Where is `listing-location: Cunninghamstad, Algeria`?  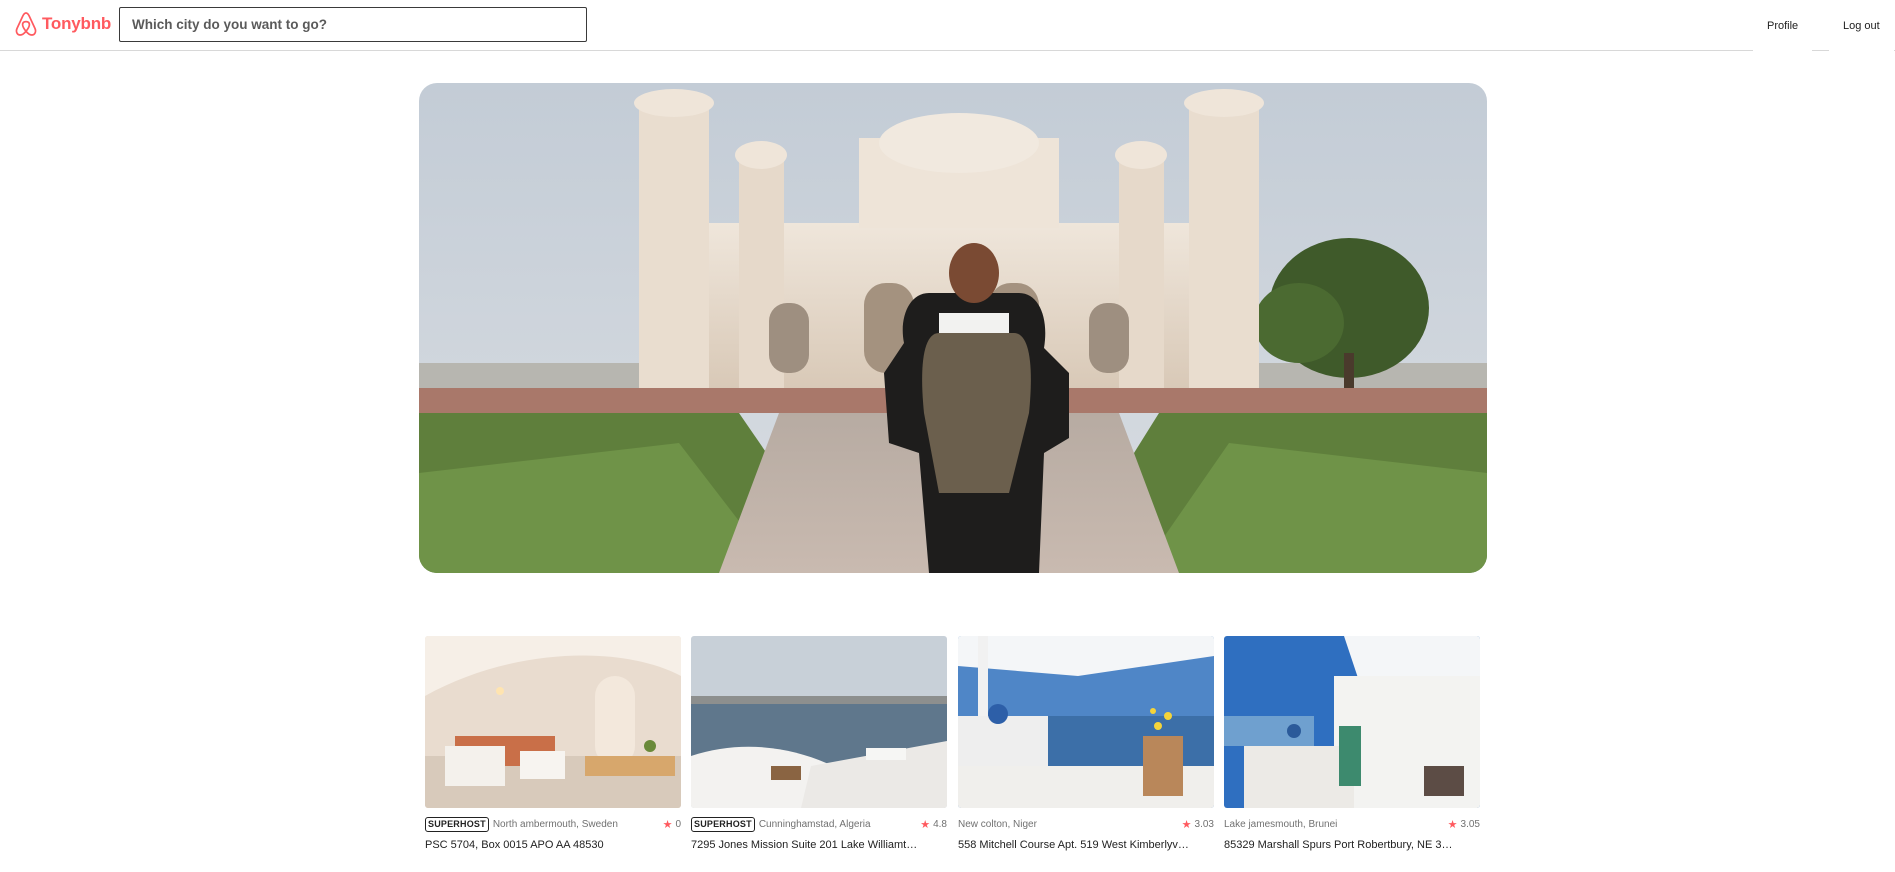
listing-location: Cunninghamstad, Algeria is located at coordinates (814, 824).